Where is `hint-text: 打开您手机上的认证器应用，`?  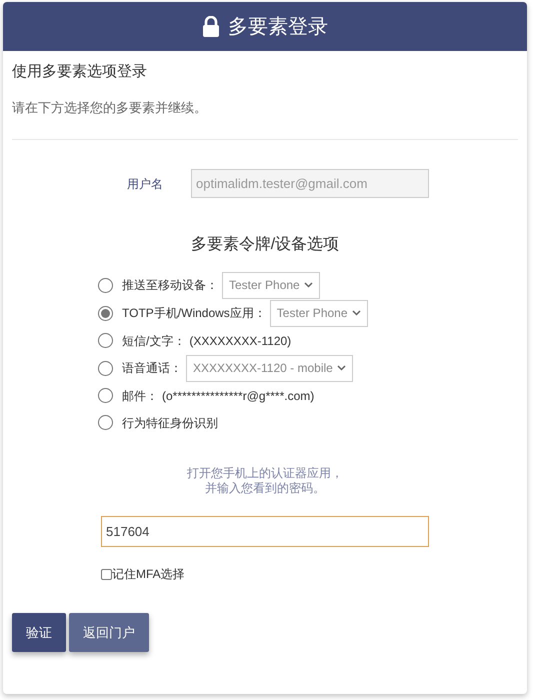 hint-text: 打开您手机上的认证器应用， is located at coordinates (265, 473).